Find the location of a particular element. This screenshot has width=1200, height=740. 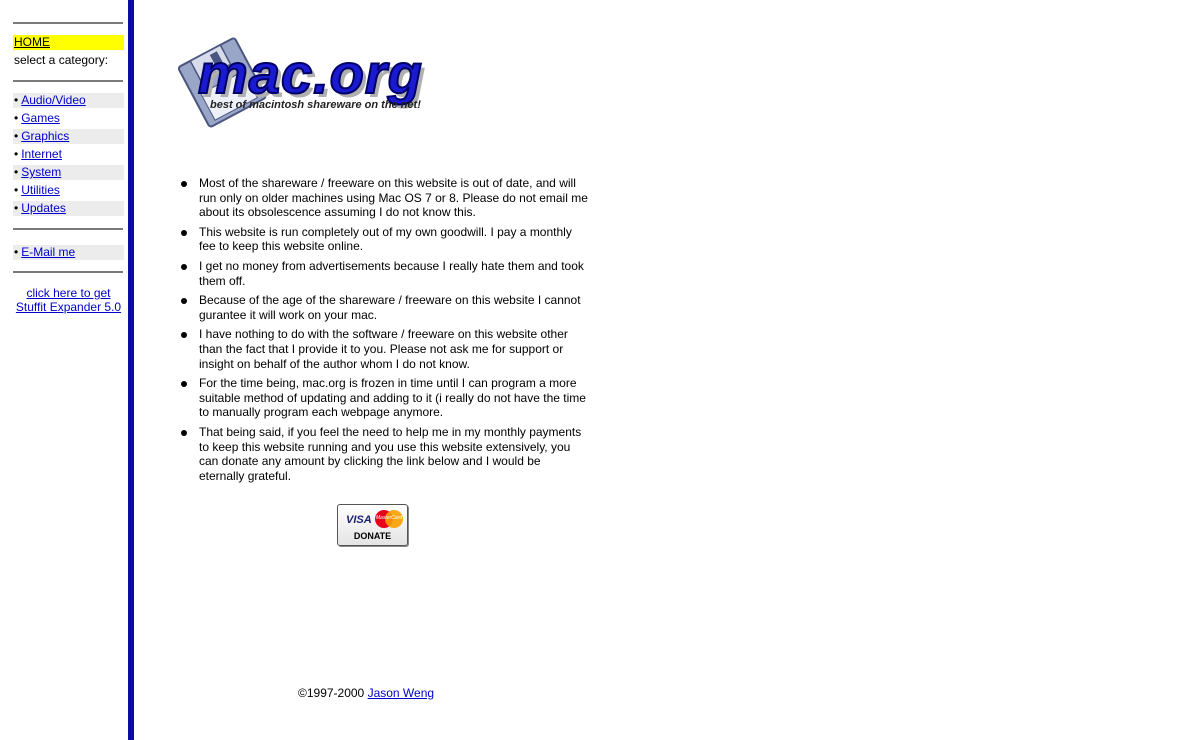

mastercard-icon: MasterCard is located at coordinates (389, 520).